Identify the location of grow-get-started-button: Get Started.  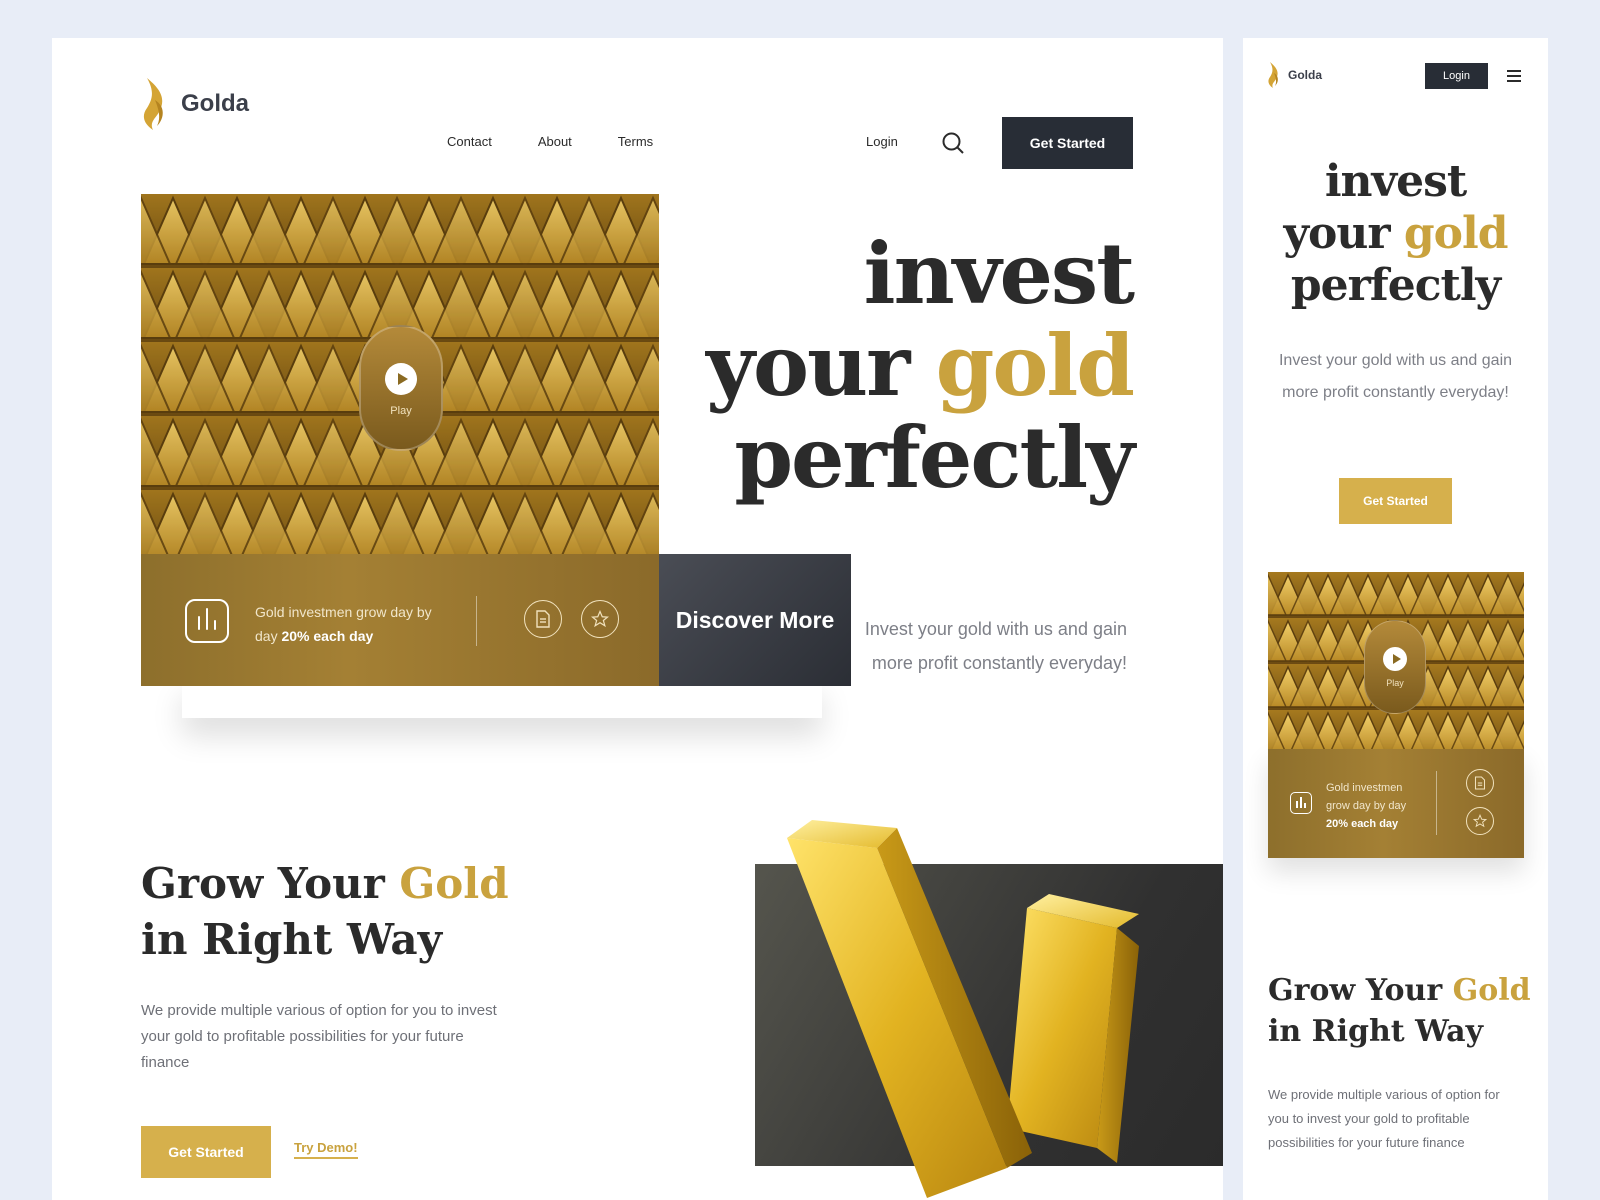
(206, 1152).